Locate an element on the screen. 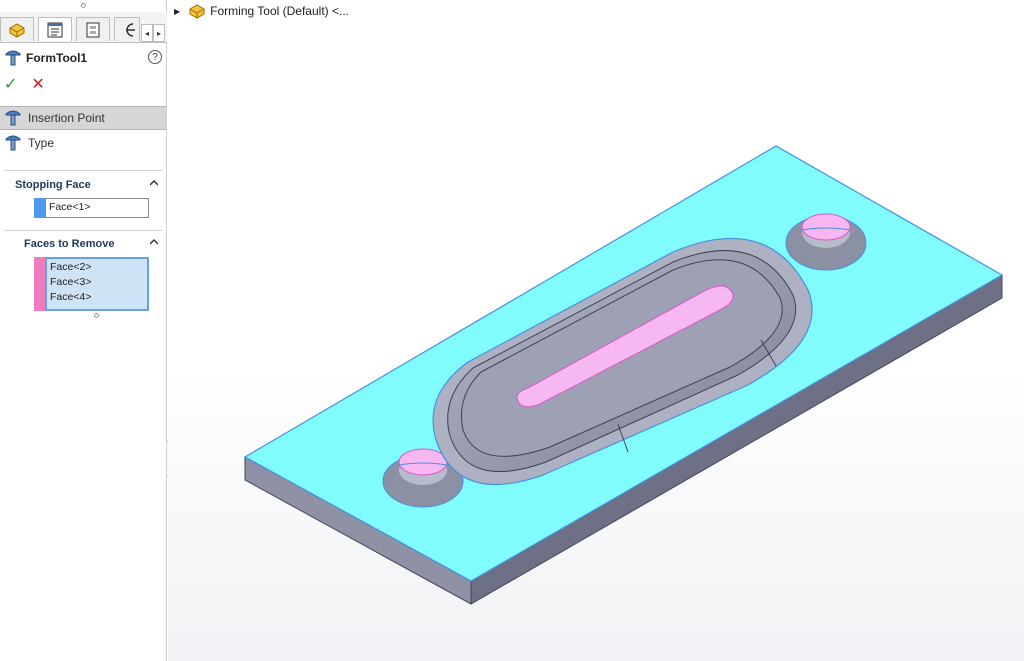 The image size is (1024, 661). list-item: Face<1> is located at coordinates (97, 206).